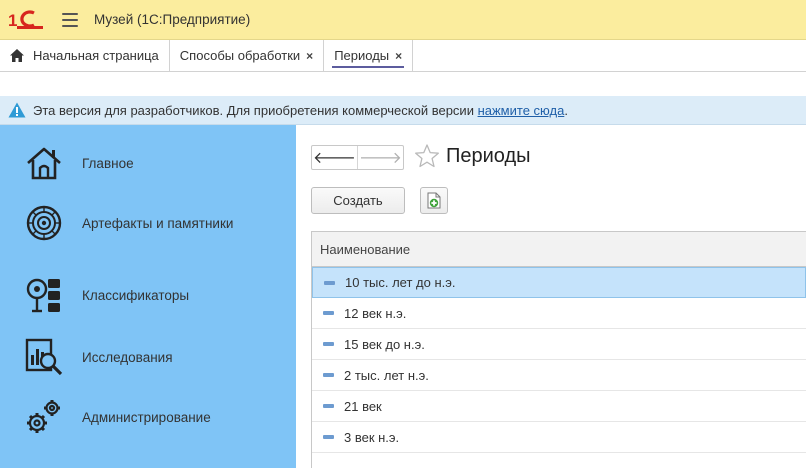  Describe the element at coordinates (488, 156) in the screenshot. I see `page-title: Периоды` at that location.